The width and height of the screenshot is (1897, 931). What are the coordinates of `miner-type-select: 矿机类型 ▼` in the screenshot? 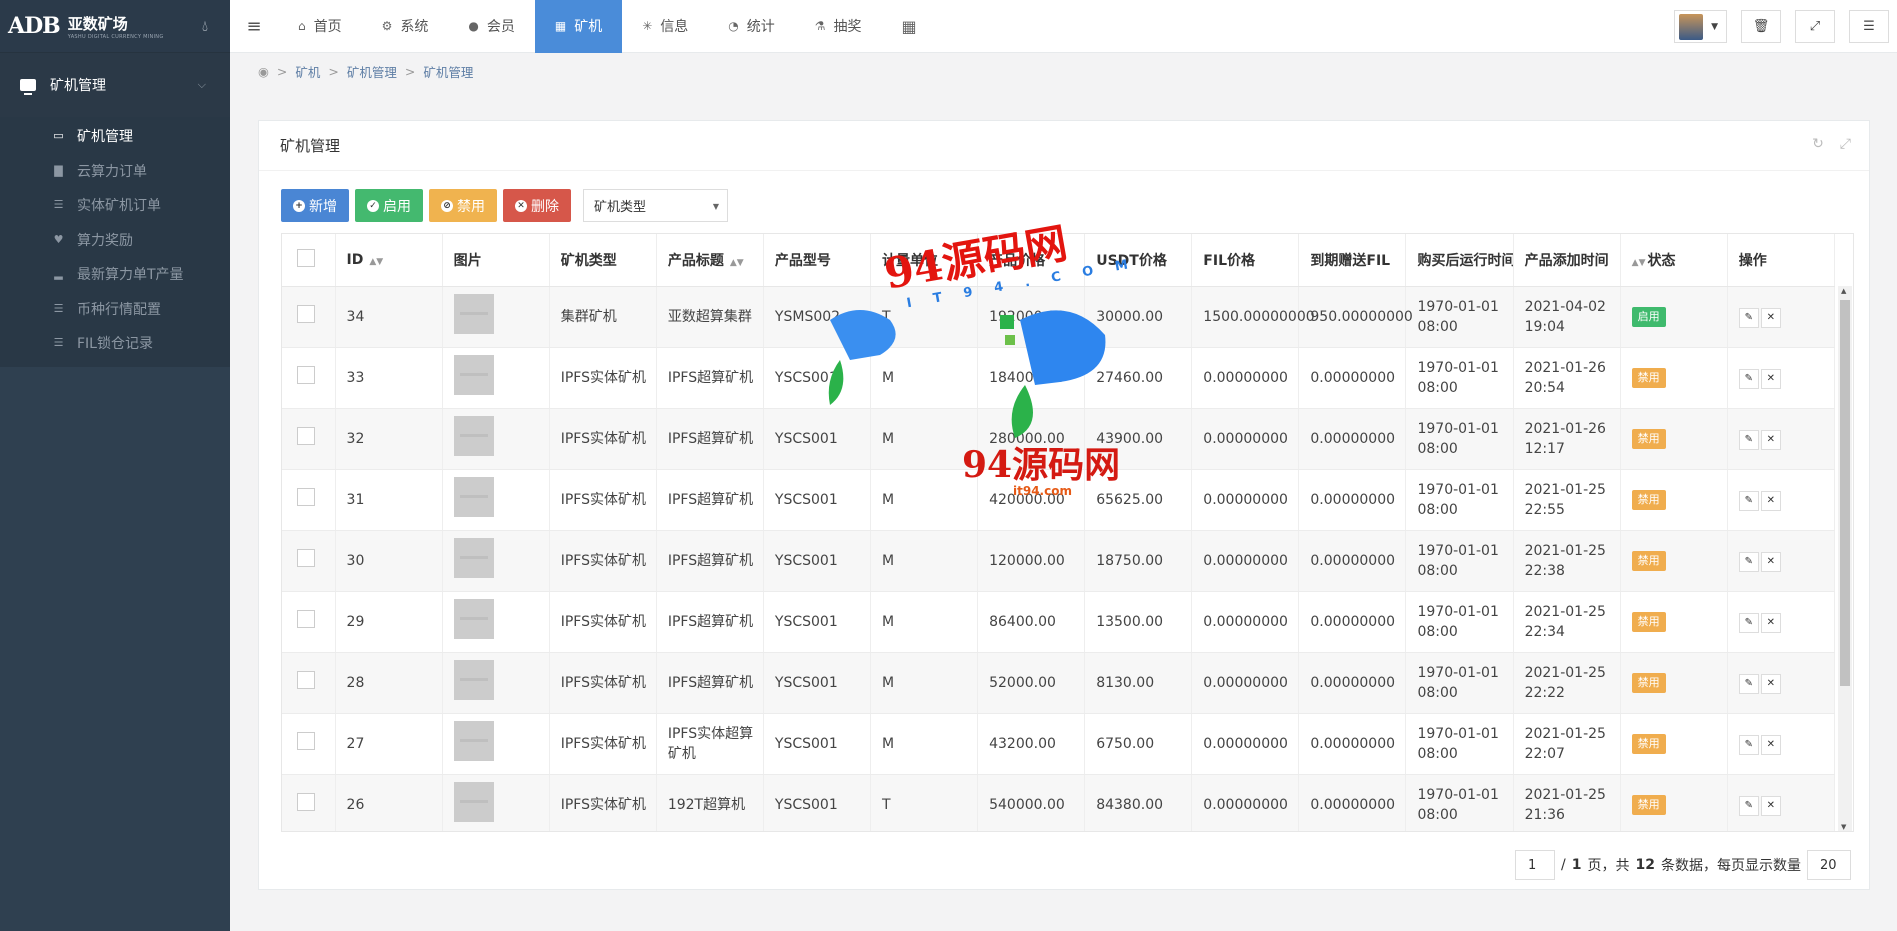 It's located at (655, 205).